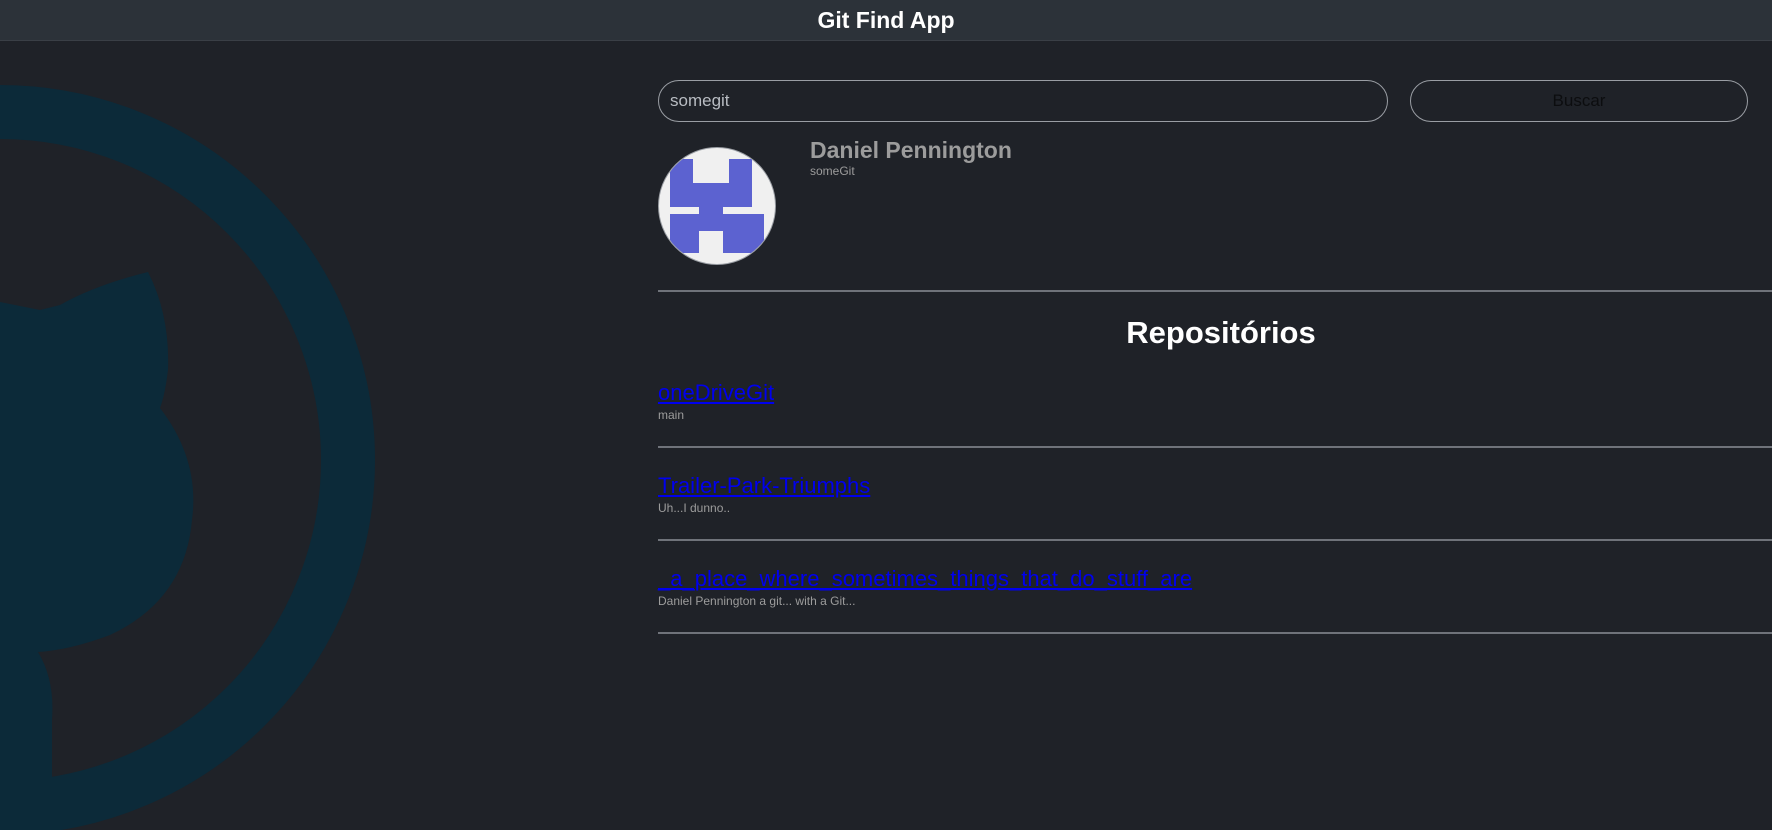  What do you see at coordinates (911, 150) in the screenshot?
I see `user-name: Daniel Pennington` at bounding box center [911, 150].